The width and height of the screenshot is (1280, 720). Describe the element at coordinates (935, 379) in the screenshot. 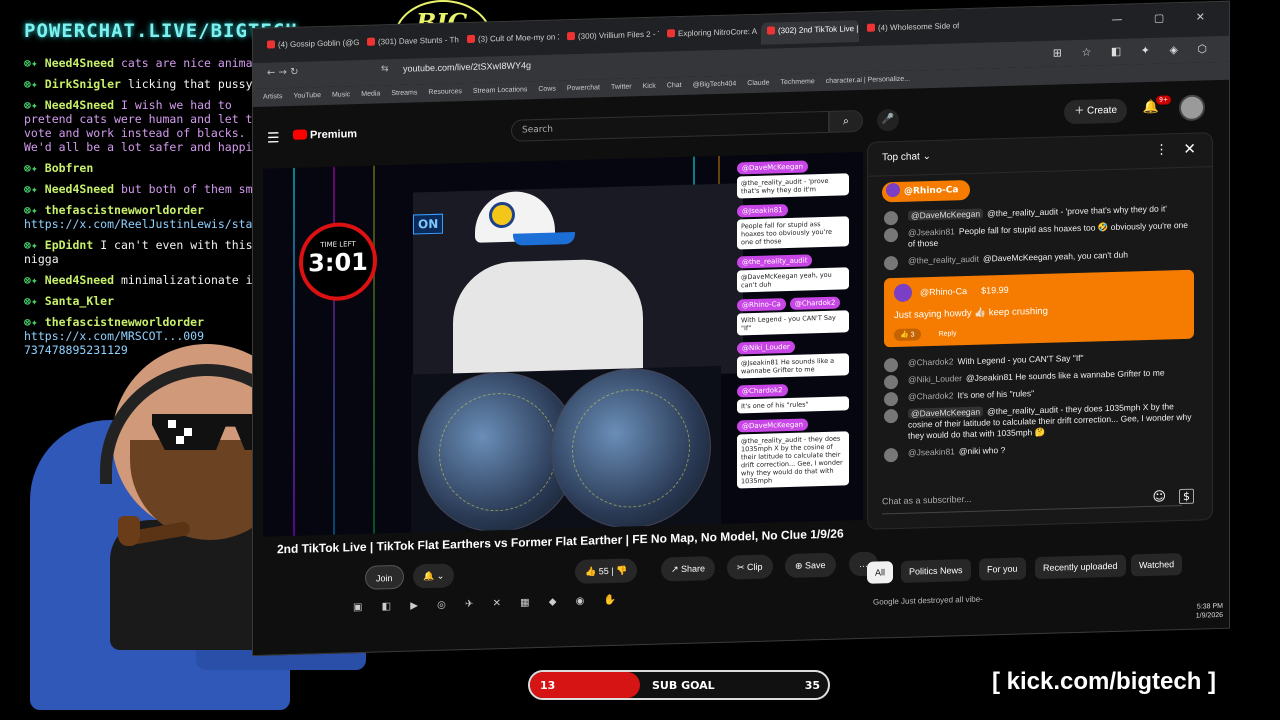

I see `chat-author: @Niki_Louder` at that location.